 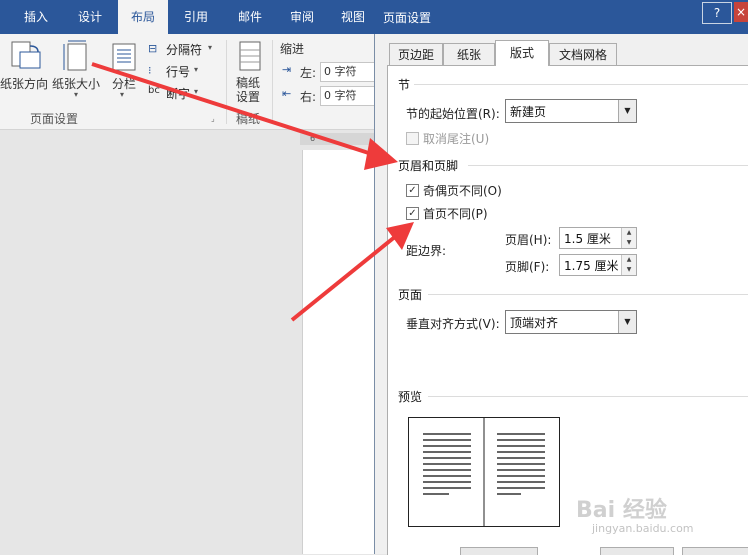 What do you see at coordinates (244, 116) in the screenshot?
I see `arrow-to-header-footer` at bounding box center [244, 116].